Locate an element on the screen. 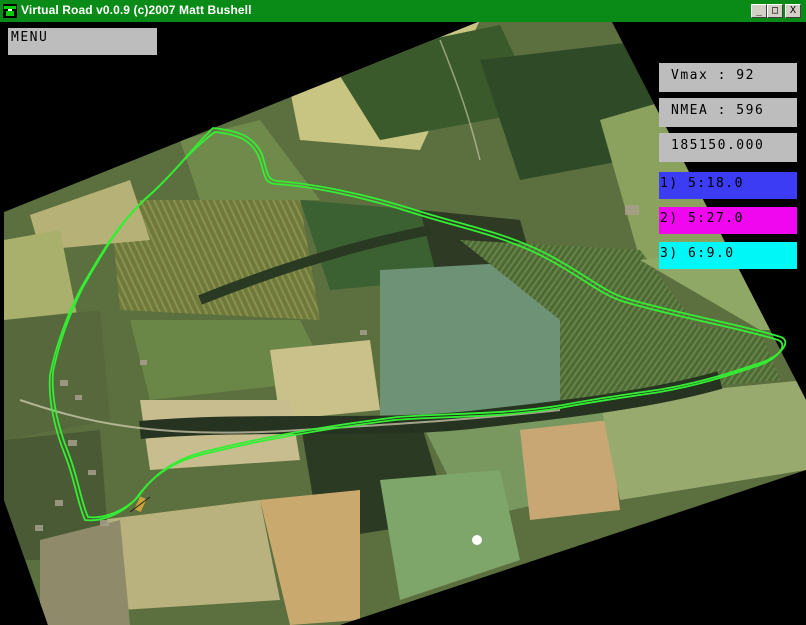 This screenshot has height=625, width=806. vmax-readout: Vmax : 92 is located at coordinates (728, 77).